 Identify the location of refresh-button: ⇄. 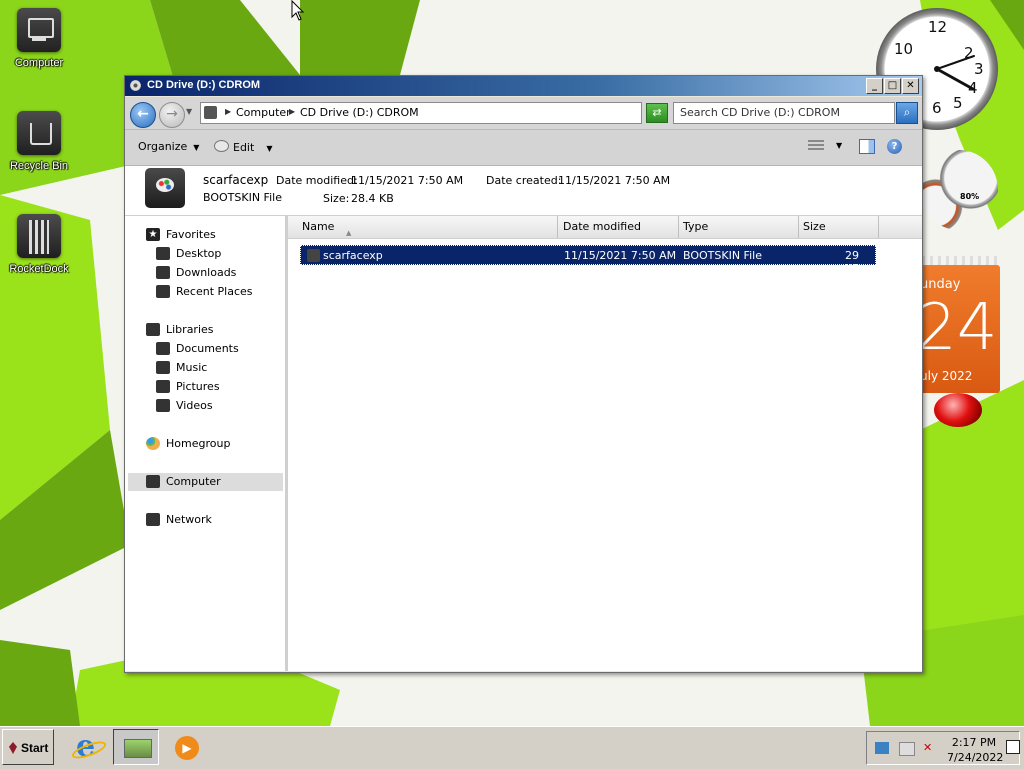
(657, 113).